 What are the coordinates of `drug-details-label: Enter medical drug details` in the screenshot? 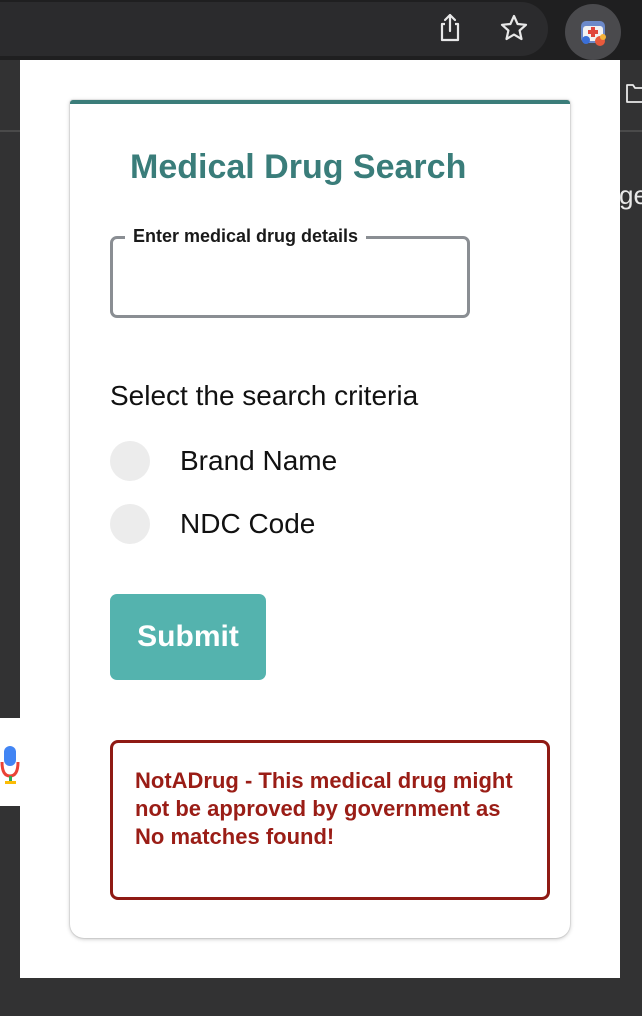 It's located at (246, 236).